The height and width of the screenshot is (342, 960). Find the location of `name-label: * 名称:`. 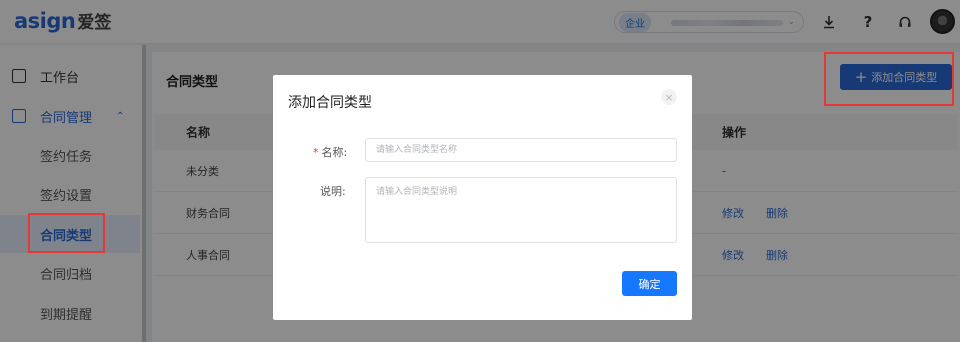

name-label: * 名称: is located at coordinates (330, 152).